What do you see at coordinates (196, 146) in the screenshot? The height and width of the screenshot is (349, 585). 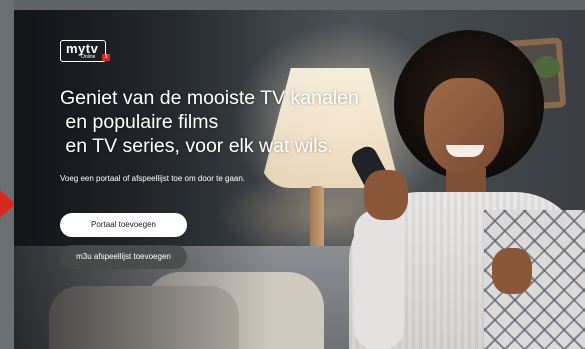 I see `headline-line: en TV series, voor elk wat wils.` at bounding box center [196, 146].